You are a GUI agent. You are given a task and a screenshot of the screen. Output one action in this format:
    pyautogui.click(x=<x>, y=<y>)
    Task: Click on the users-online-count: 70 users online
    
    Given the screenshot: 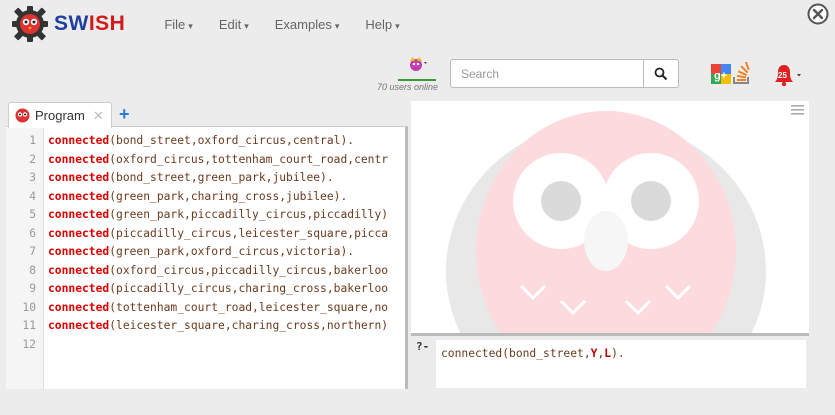 What is the action you would take?
    pyautogui.click(x=407, y=87)
    